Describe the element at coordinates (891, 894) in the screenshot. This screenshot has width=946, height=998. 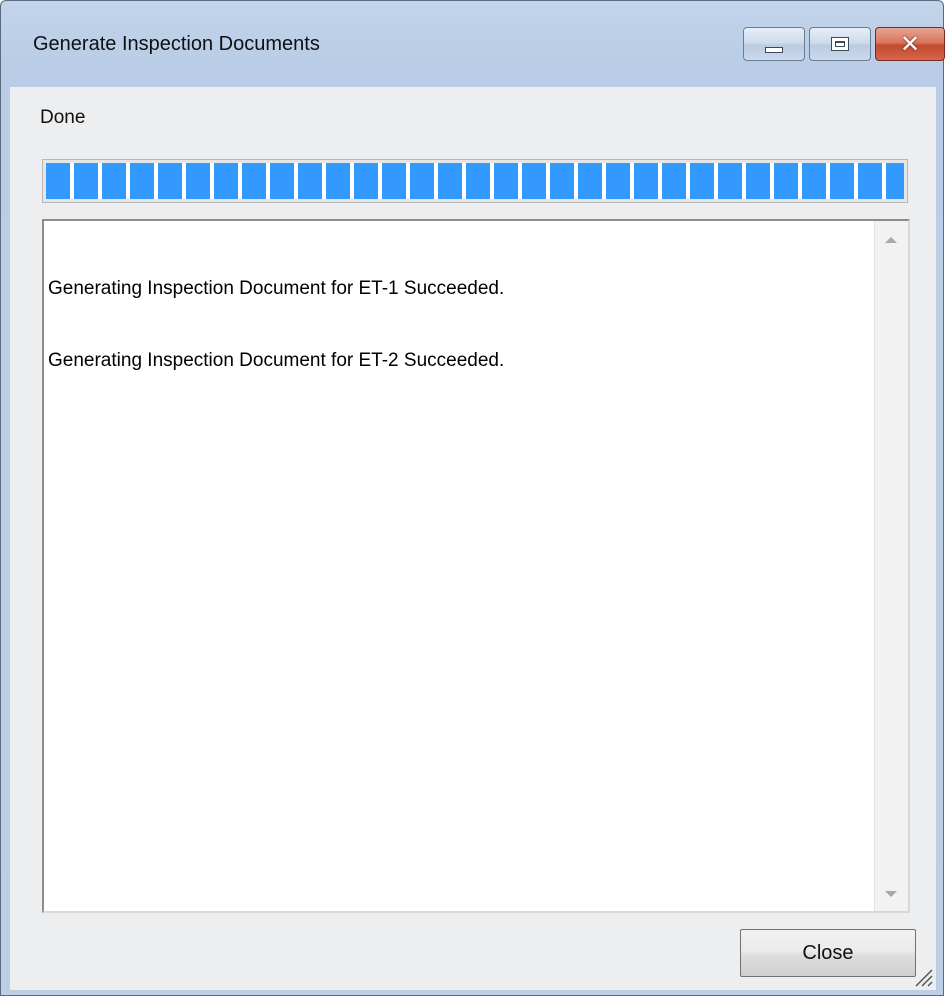
I see `scroll-down-arrow-icon` at that location.